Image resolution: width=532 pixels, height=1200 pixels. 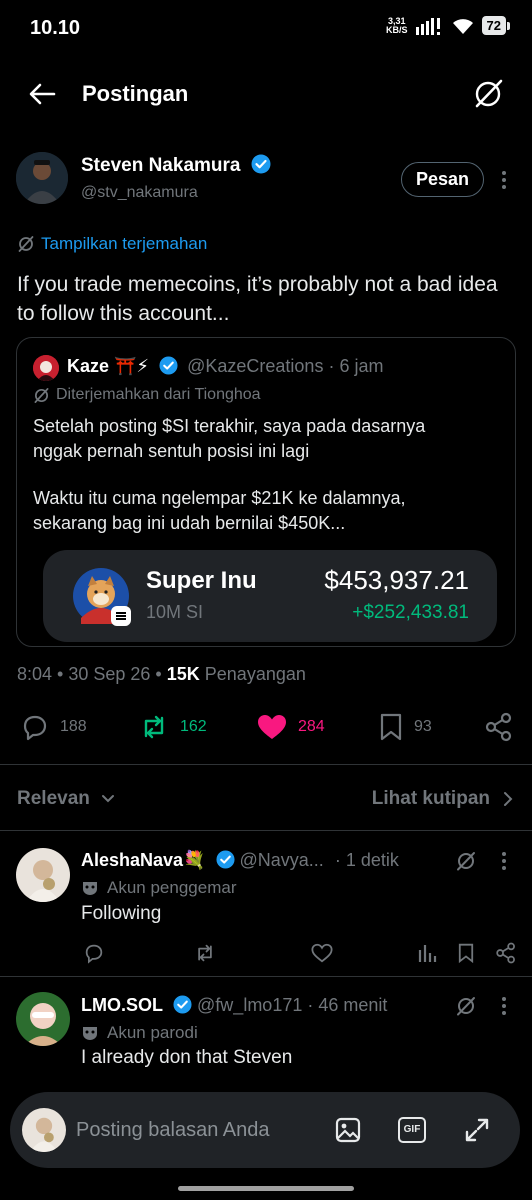 I want to click on heart-icon, so click(x=322, y=953).